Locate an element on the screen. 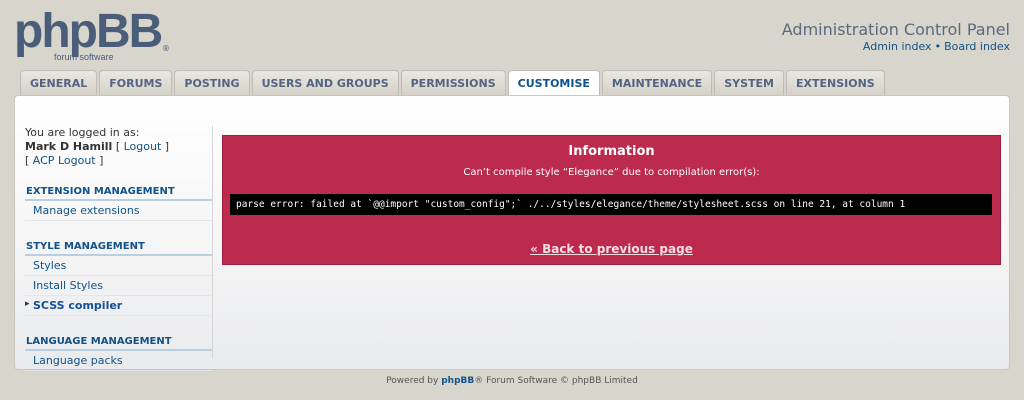  tab-customise: Customise is located at coordinates (553, 83).